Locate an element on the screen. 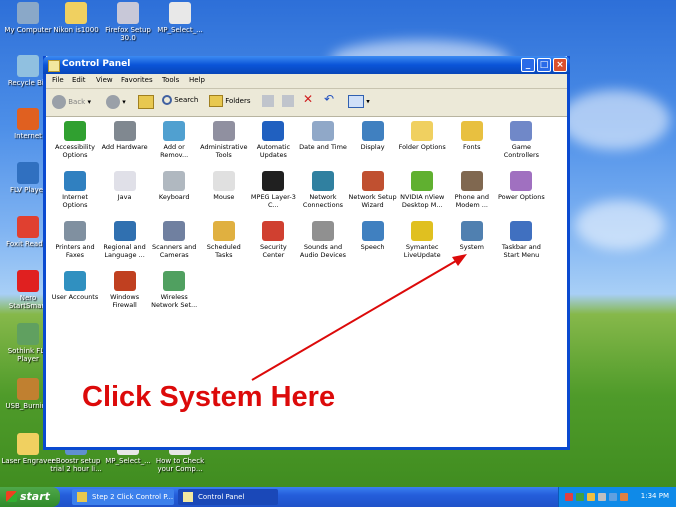 The image size is (676, 507). windows-logo-icon is located at coordinates (11, 496).